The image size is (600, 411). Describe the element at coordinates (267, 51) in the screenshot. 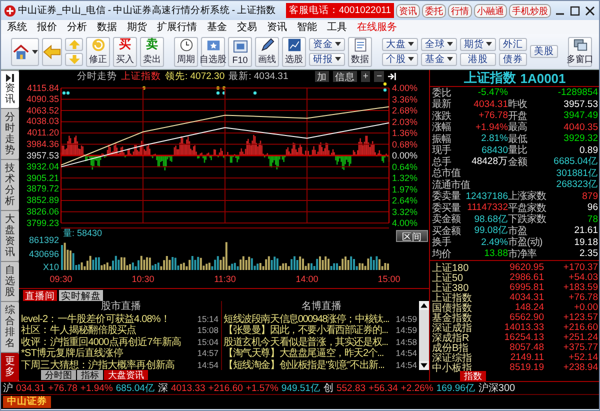

I see `toolbar-button: 画线` at that location.